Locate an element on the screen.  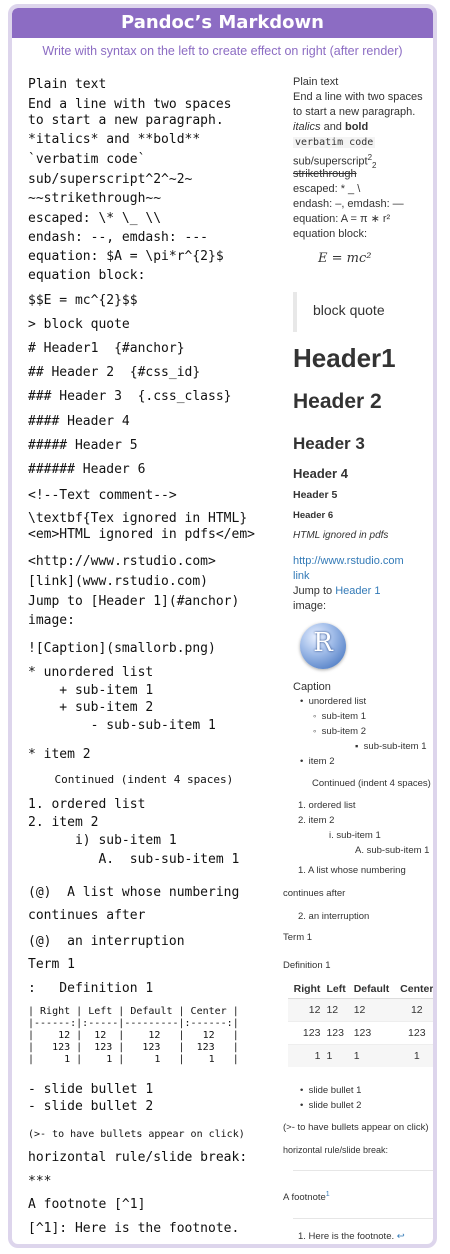
out-ol-2: 2. item 2 is located at coordinates (316, 820).